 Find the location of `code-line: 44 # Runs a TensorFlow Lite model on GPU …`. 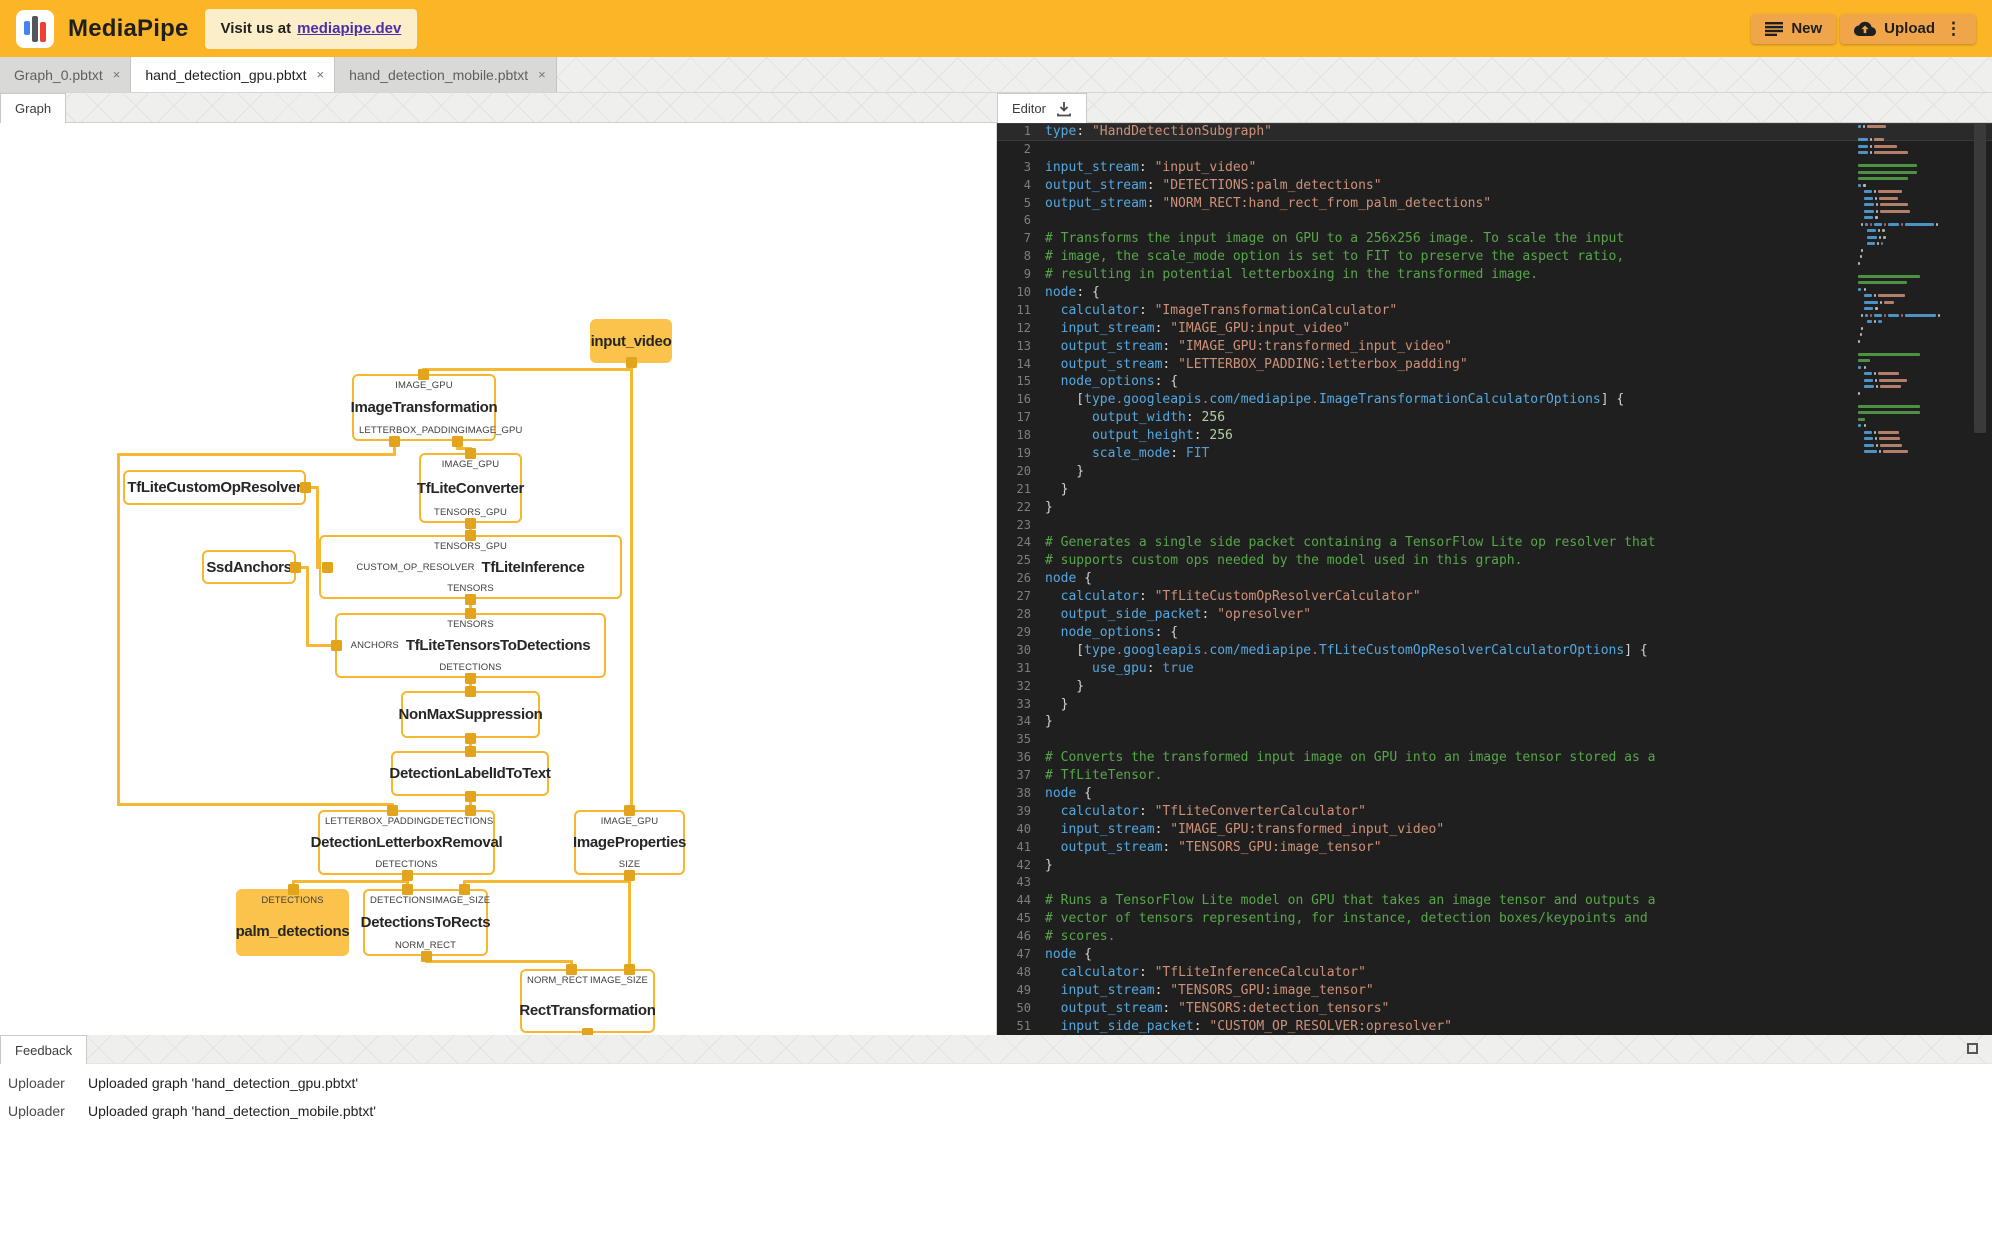

code-line: 44 # Runs a TensorFlow Lite model on GPU … is located at coordinates (1494, 901).